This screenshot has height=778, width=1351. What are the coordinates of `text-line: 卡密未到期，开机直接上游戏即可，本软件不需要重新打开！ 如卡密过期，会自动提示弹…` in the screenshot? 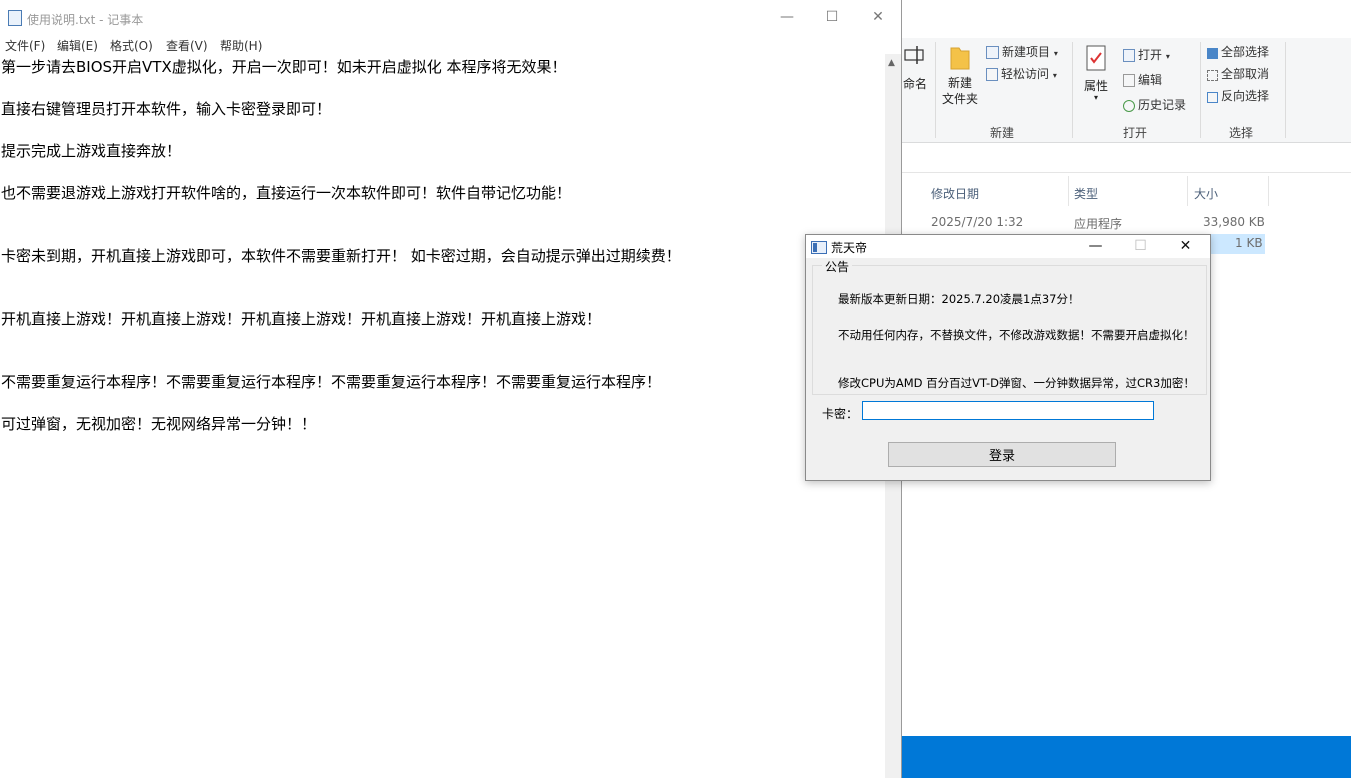 It's located at (341, 256).